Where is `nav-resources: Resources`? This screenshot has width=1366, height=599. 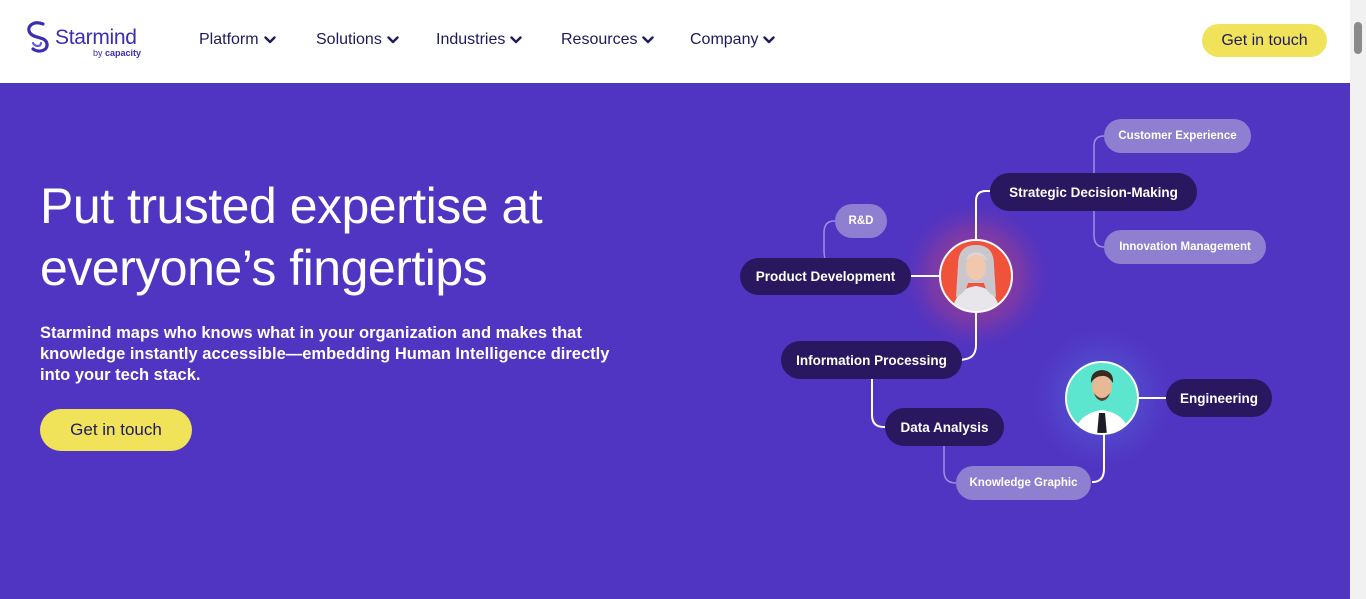 nav-resources: Resources is located at coordinates (608, 40).